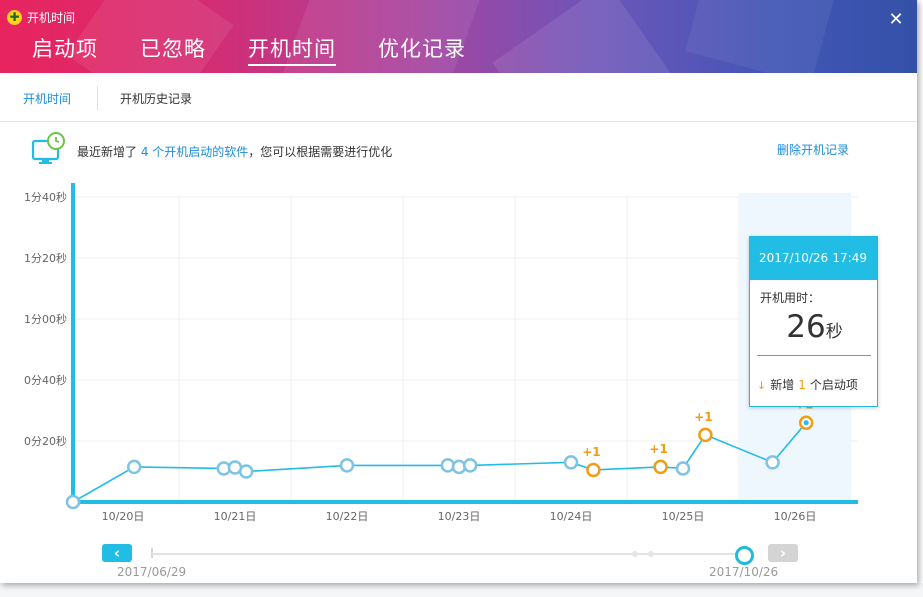 This screenshot has height=597, width=923. I want to click on timeline-prev-button: ‹, so click(117, 553).